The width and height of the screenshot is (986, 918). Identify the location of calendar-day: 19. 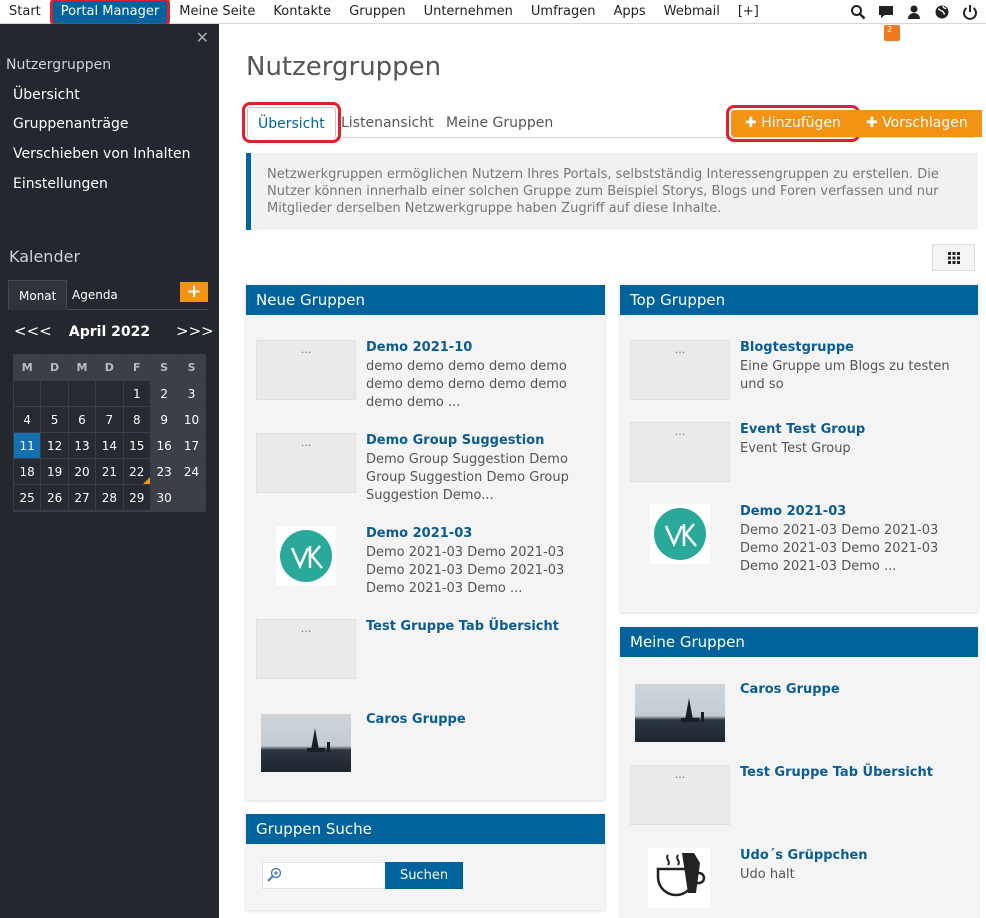
(55, 472).